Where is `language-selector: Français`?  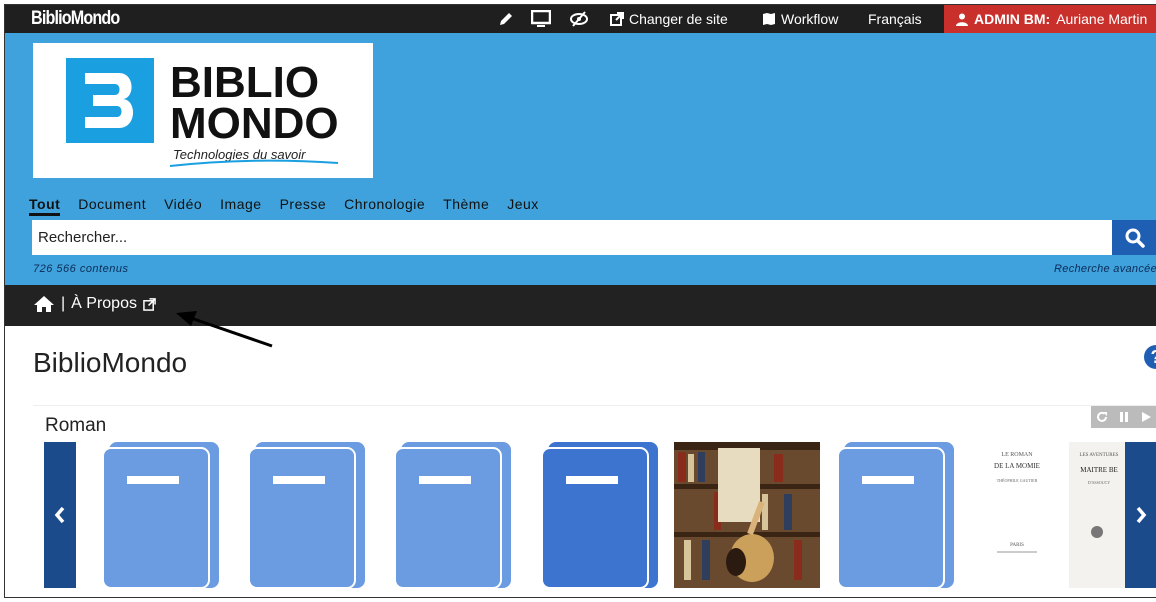 language-selector: Français is located at coordinates (895, 19).